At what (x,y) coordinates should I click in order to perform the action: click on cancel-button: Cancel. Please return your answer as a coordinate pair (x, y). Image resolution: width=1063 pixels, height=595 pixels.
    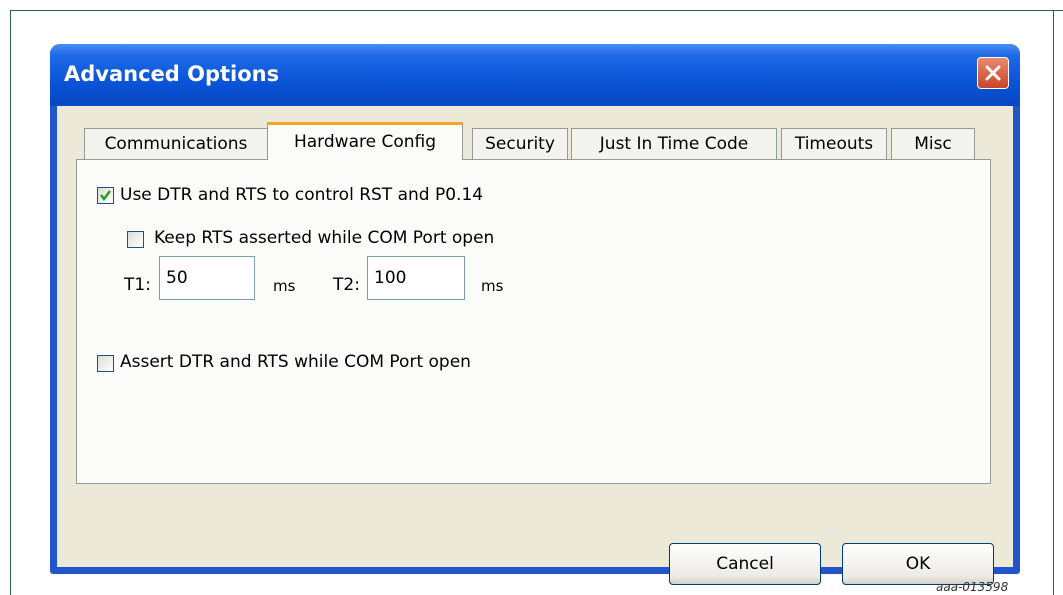
    Looking at the image, I should click on (745, 564).